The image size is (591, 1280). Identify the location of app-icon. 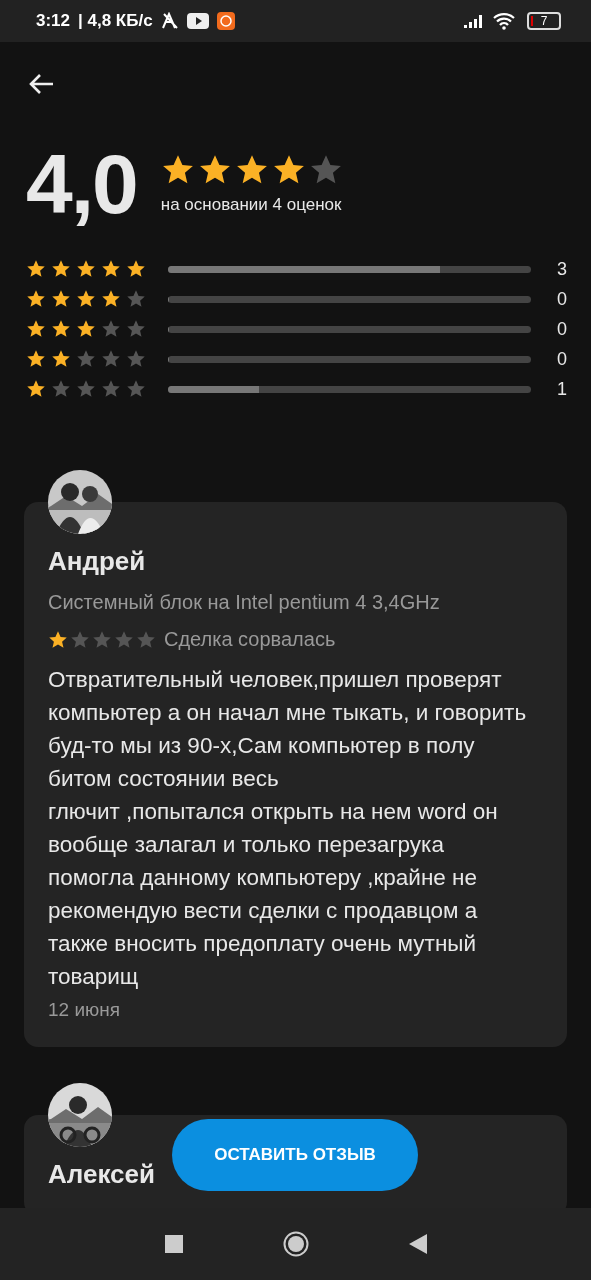
(225, 21).